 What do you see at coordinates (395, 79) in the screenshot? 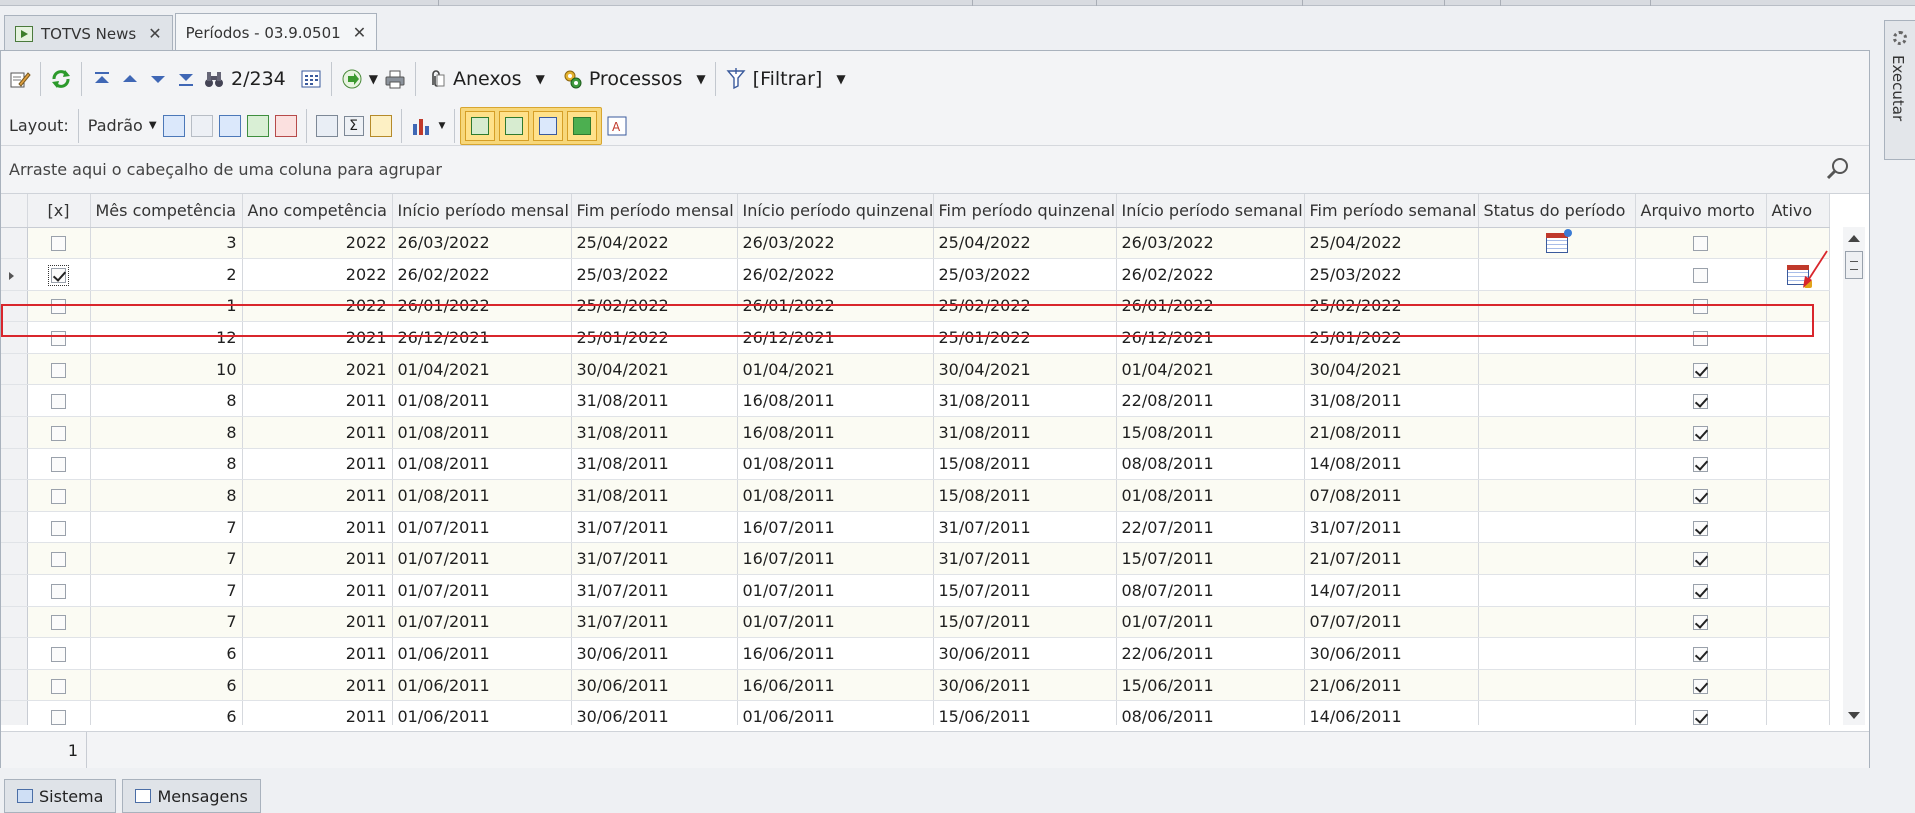
I see `print-icon` at bounding box center [395, 79].